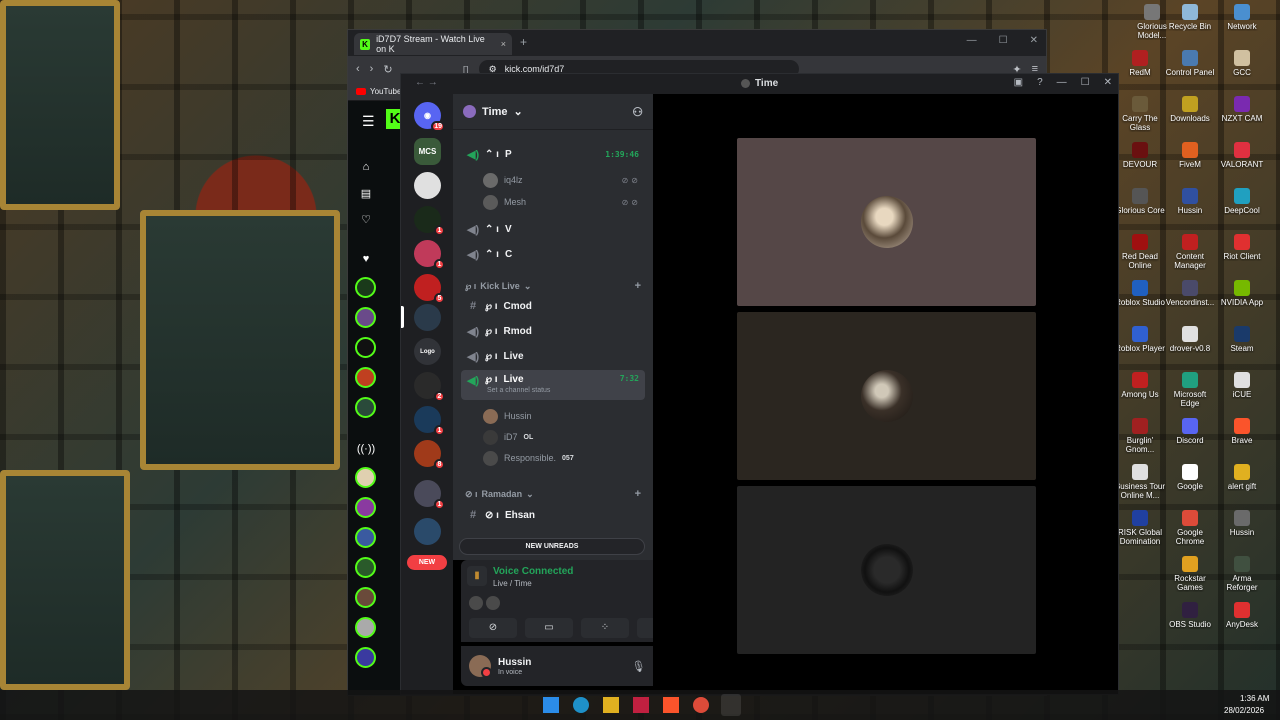  What do you see at coordinates (637, 112) in the screenshot?
I see `invite-people-icon: ⚇` at bounding box center [637, 112].